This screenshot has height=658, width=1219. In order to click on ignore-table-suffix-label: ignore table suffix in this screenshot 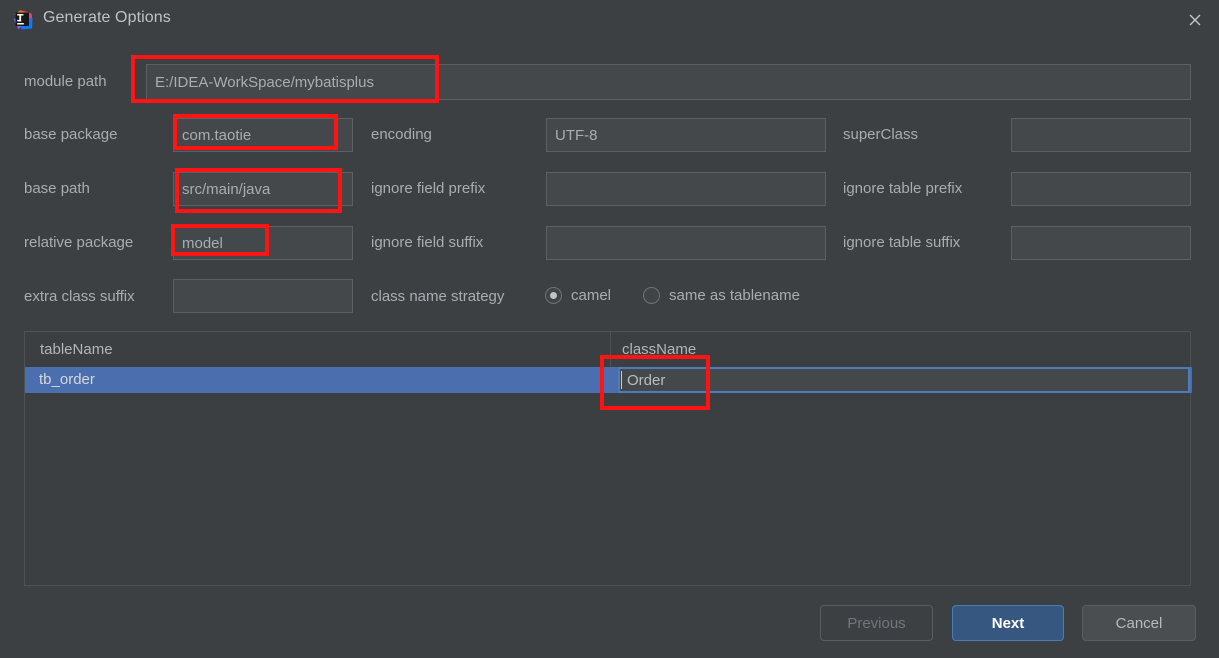, I will do `click(902, 242)`.